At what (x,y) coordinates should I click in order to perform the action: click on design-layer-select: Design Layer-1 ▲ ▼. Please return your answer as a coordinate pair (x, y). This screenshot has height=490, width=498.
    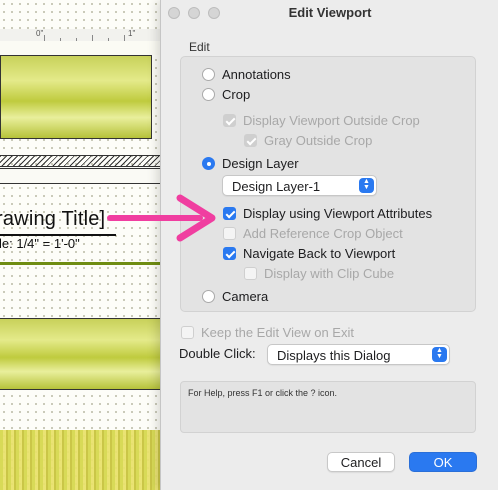
    Looking at the image, I should click on (299, 185).